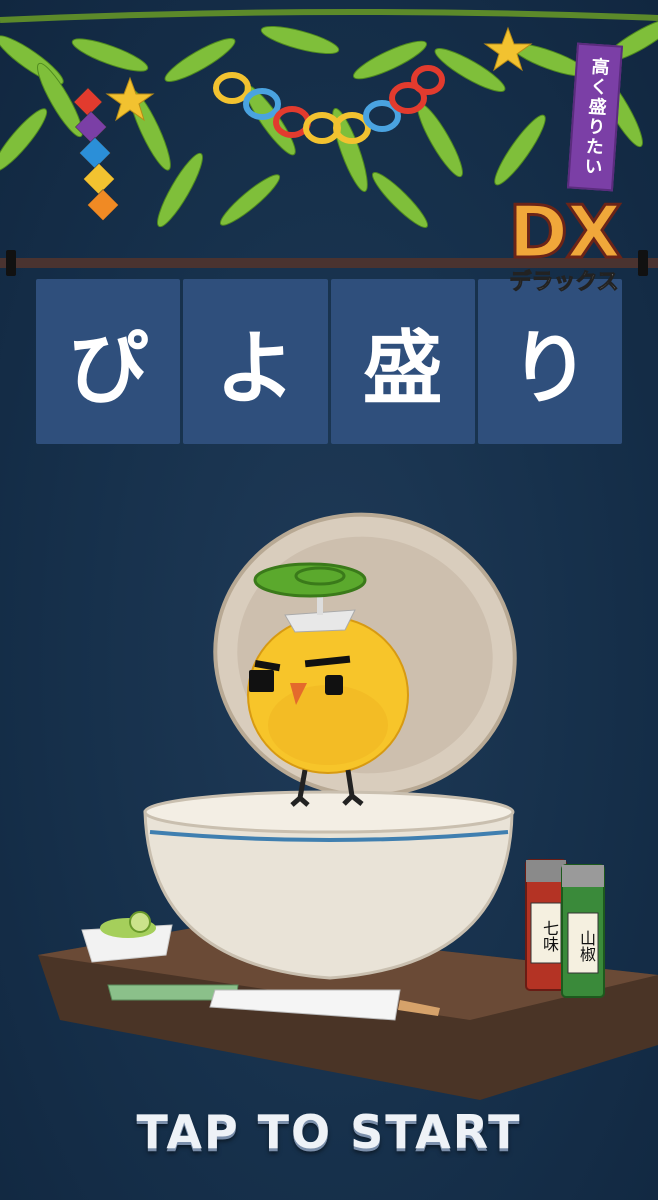 This screenshot has height=1200, width=658. Describe the element at coordinates (127, 937) in the screenshot. I see `pickle-dish` at that location.